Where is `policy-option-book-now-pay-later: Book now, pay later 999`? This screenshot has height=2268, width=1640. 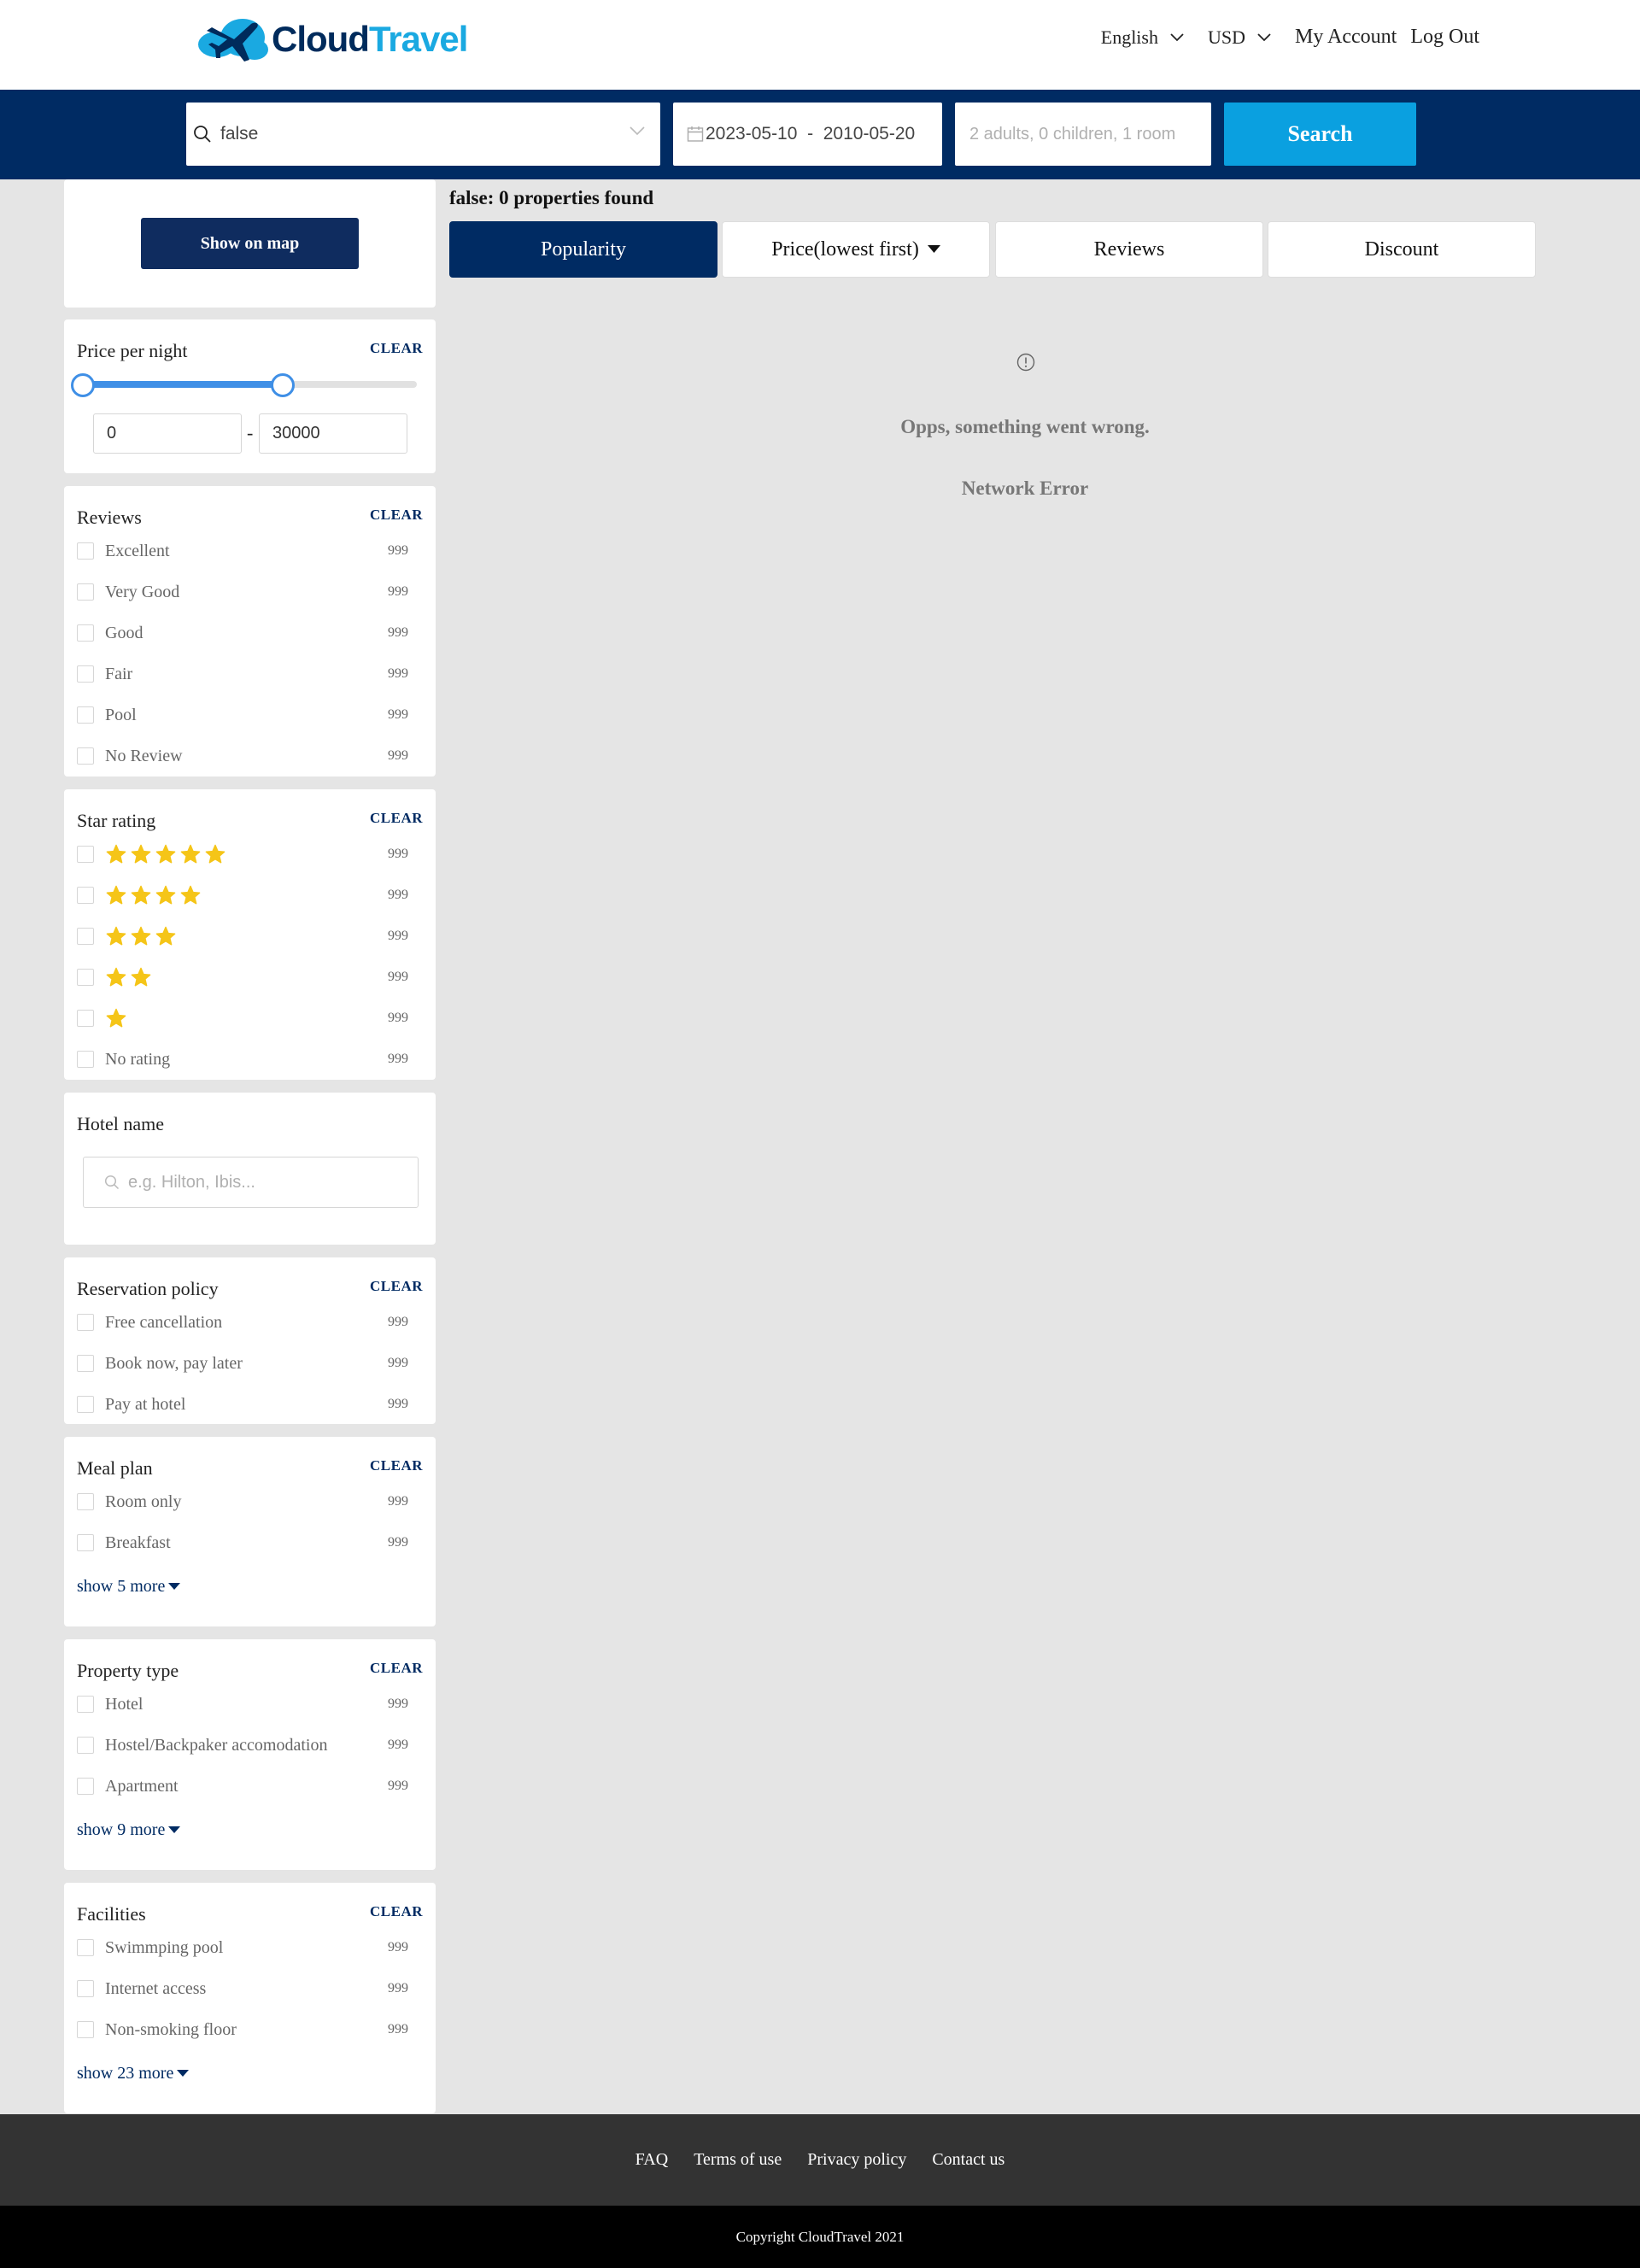
policy-option-book-now-pay-later: Book now, pay later 999 is located at coordinates (242, 1363).